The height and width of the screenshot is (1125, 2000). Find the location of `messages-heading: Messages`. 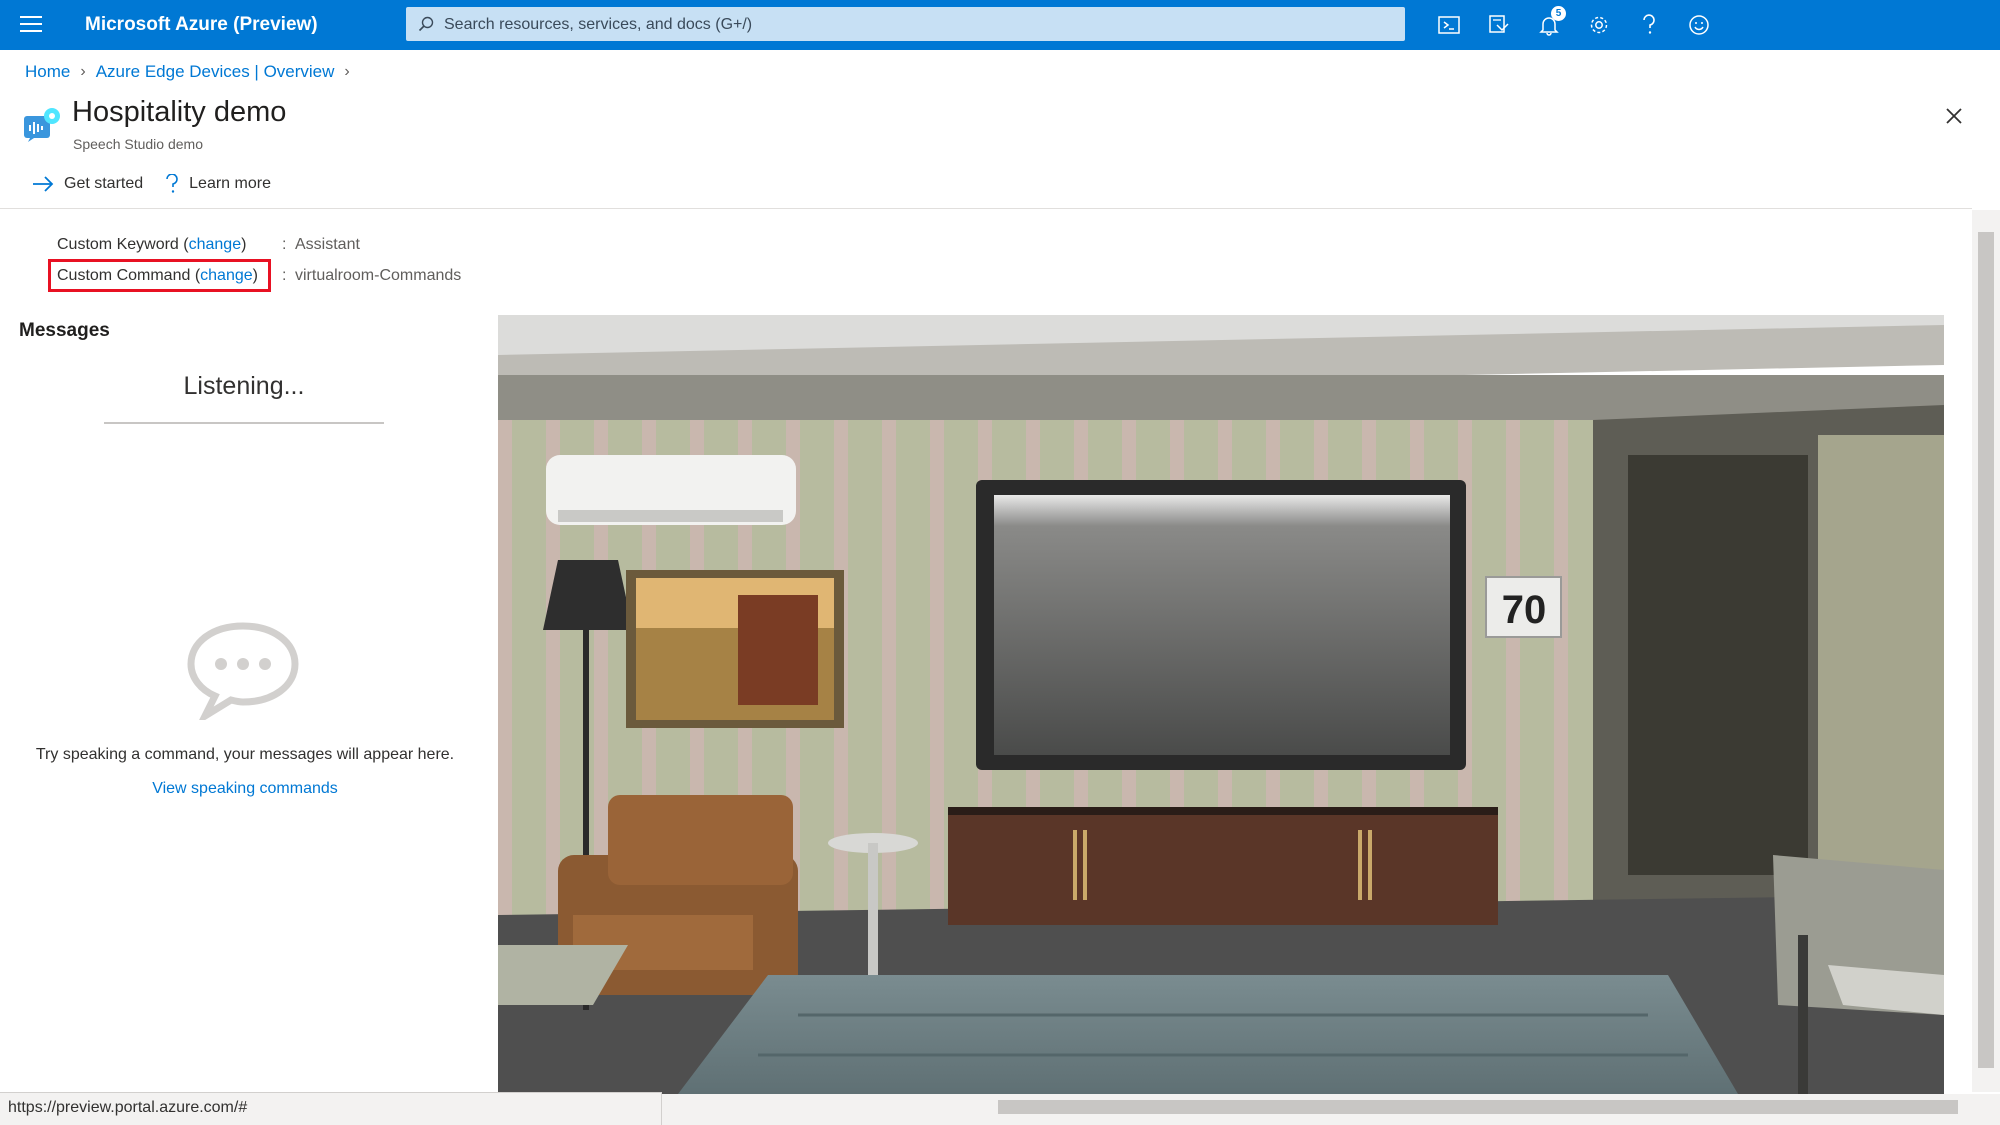

messages-heading: Messages is located at coordinates (64, 330).